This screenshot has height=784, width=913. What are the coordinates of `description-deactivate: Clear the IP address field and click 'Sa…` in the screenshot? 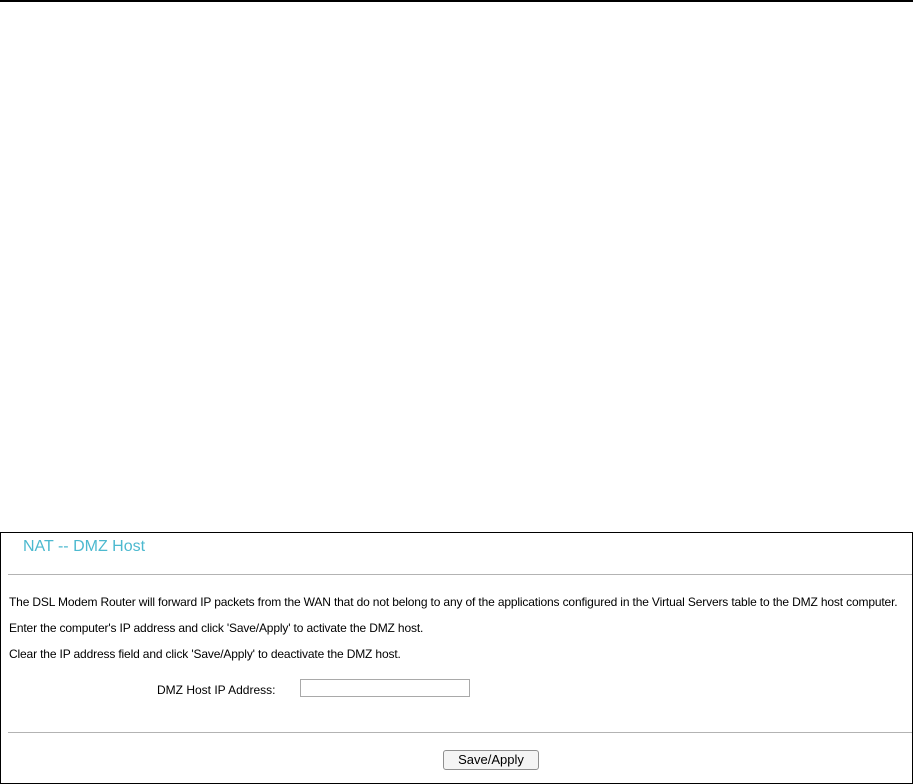 It's located at (205, 654).